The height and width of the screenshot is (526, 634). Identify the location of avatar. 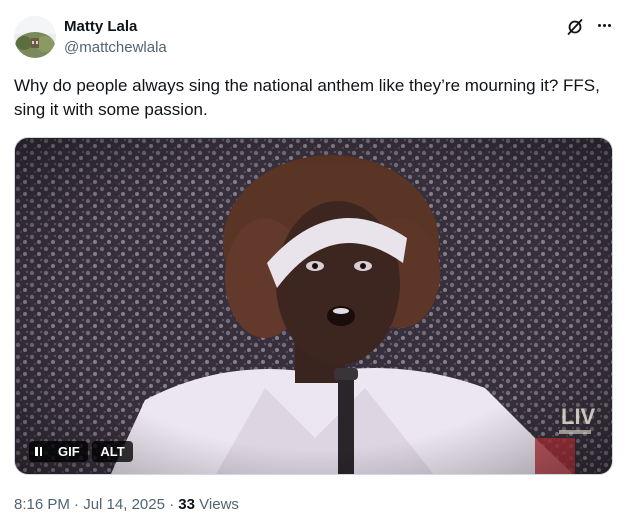
(35, 37).